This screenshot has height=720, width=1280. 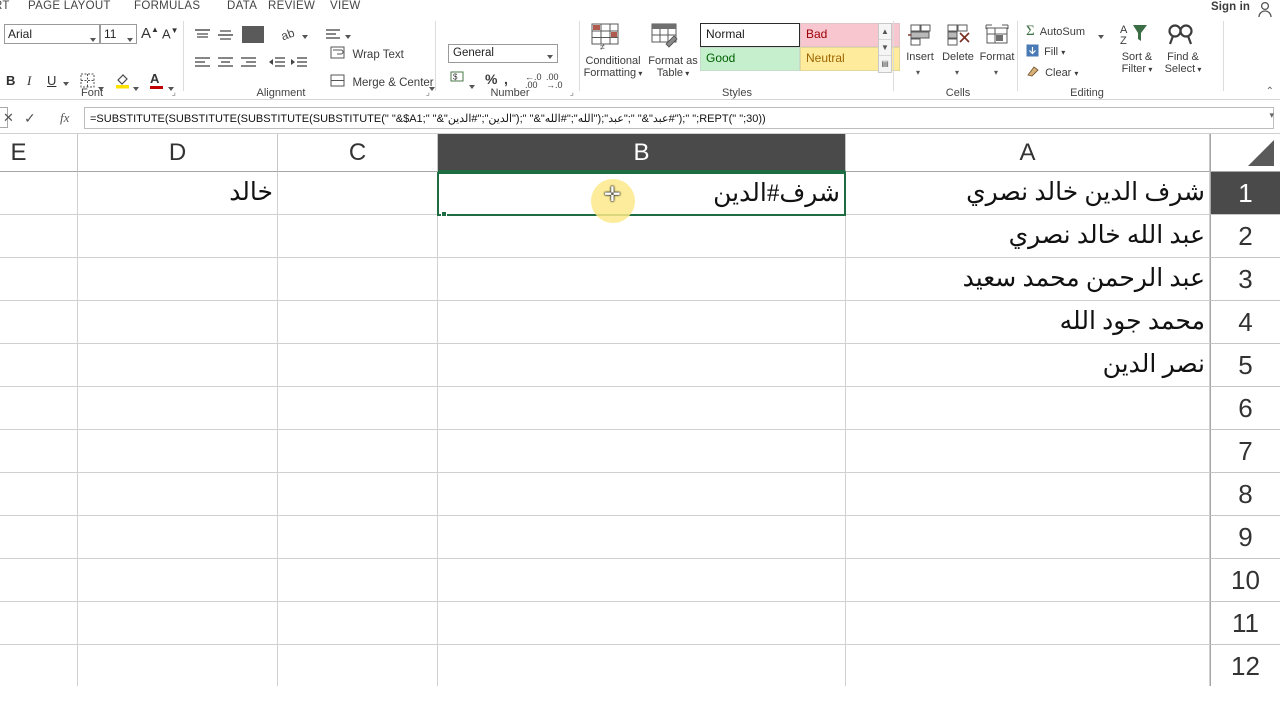 I want to click on cell-E9, so click(x=39, y=537).